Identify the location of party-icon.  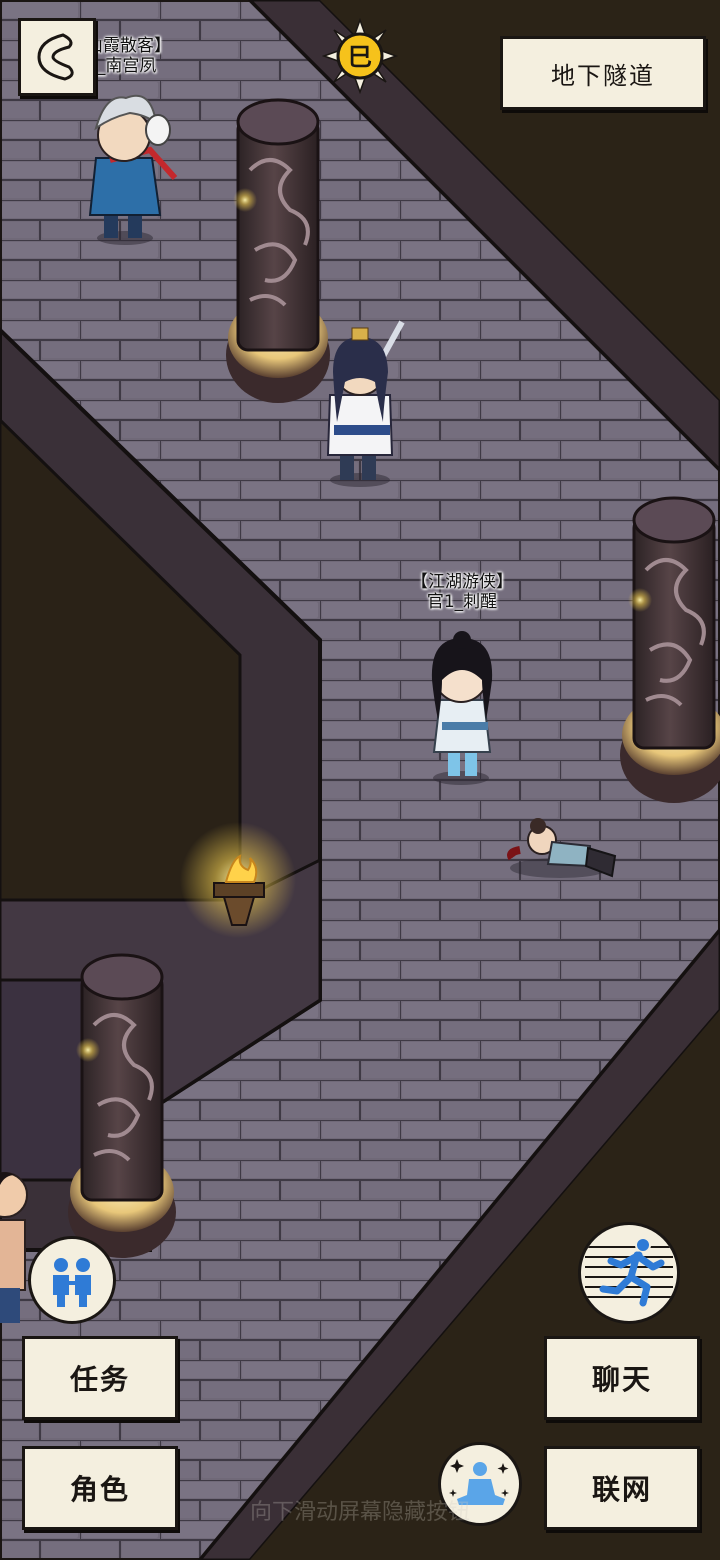
(72, 1282).